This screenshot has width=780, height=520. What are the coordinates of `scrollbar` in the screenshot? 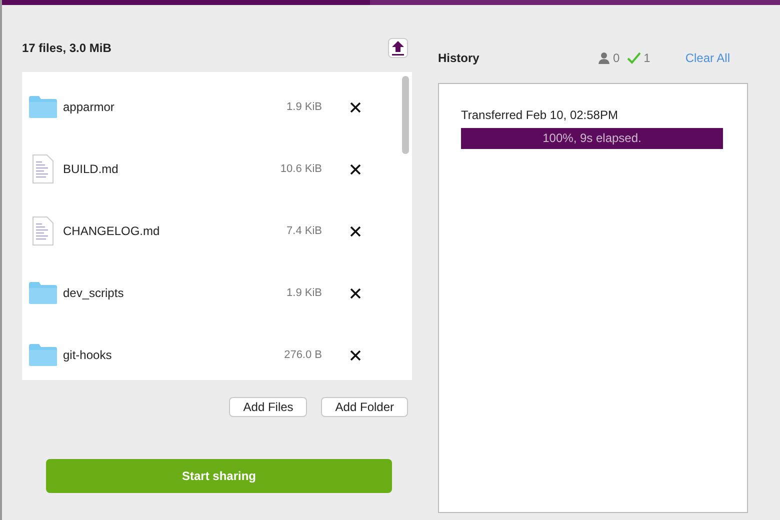 It's located at (405, 115).